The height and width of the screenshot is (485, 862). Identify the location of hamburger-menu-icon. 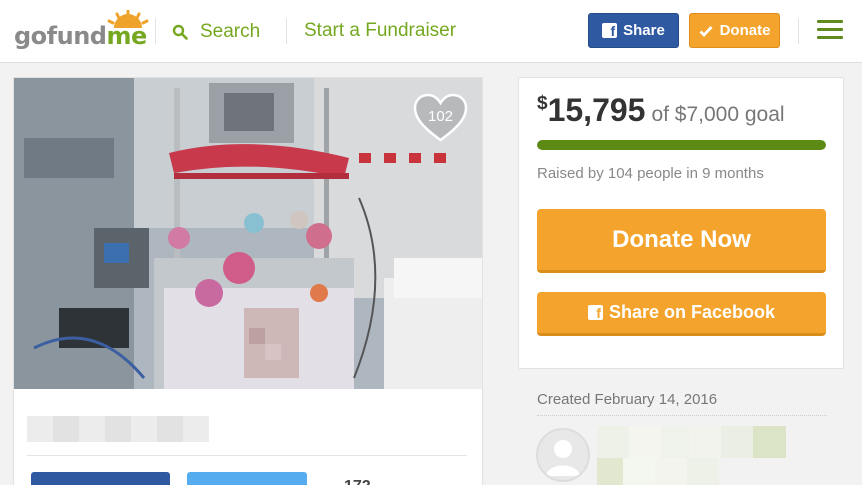
(830, 31).